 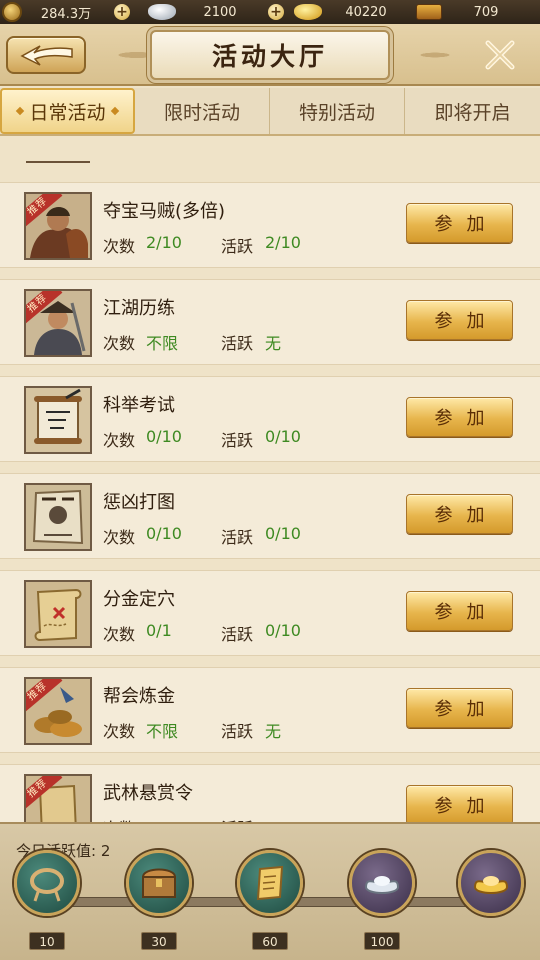 I want to click on back-arrow-icon, so click(x=46, y=55).